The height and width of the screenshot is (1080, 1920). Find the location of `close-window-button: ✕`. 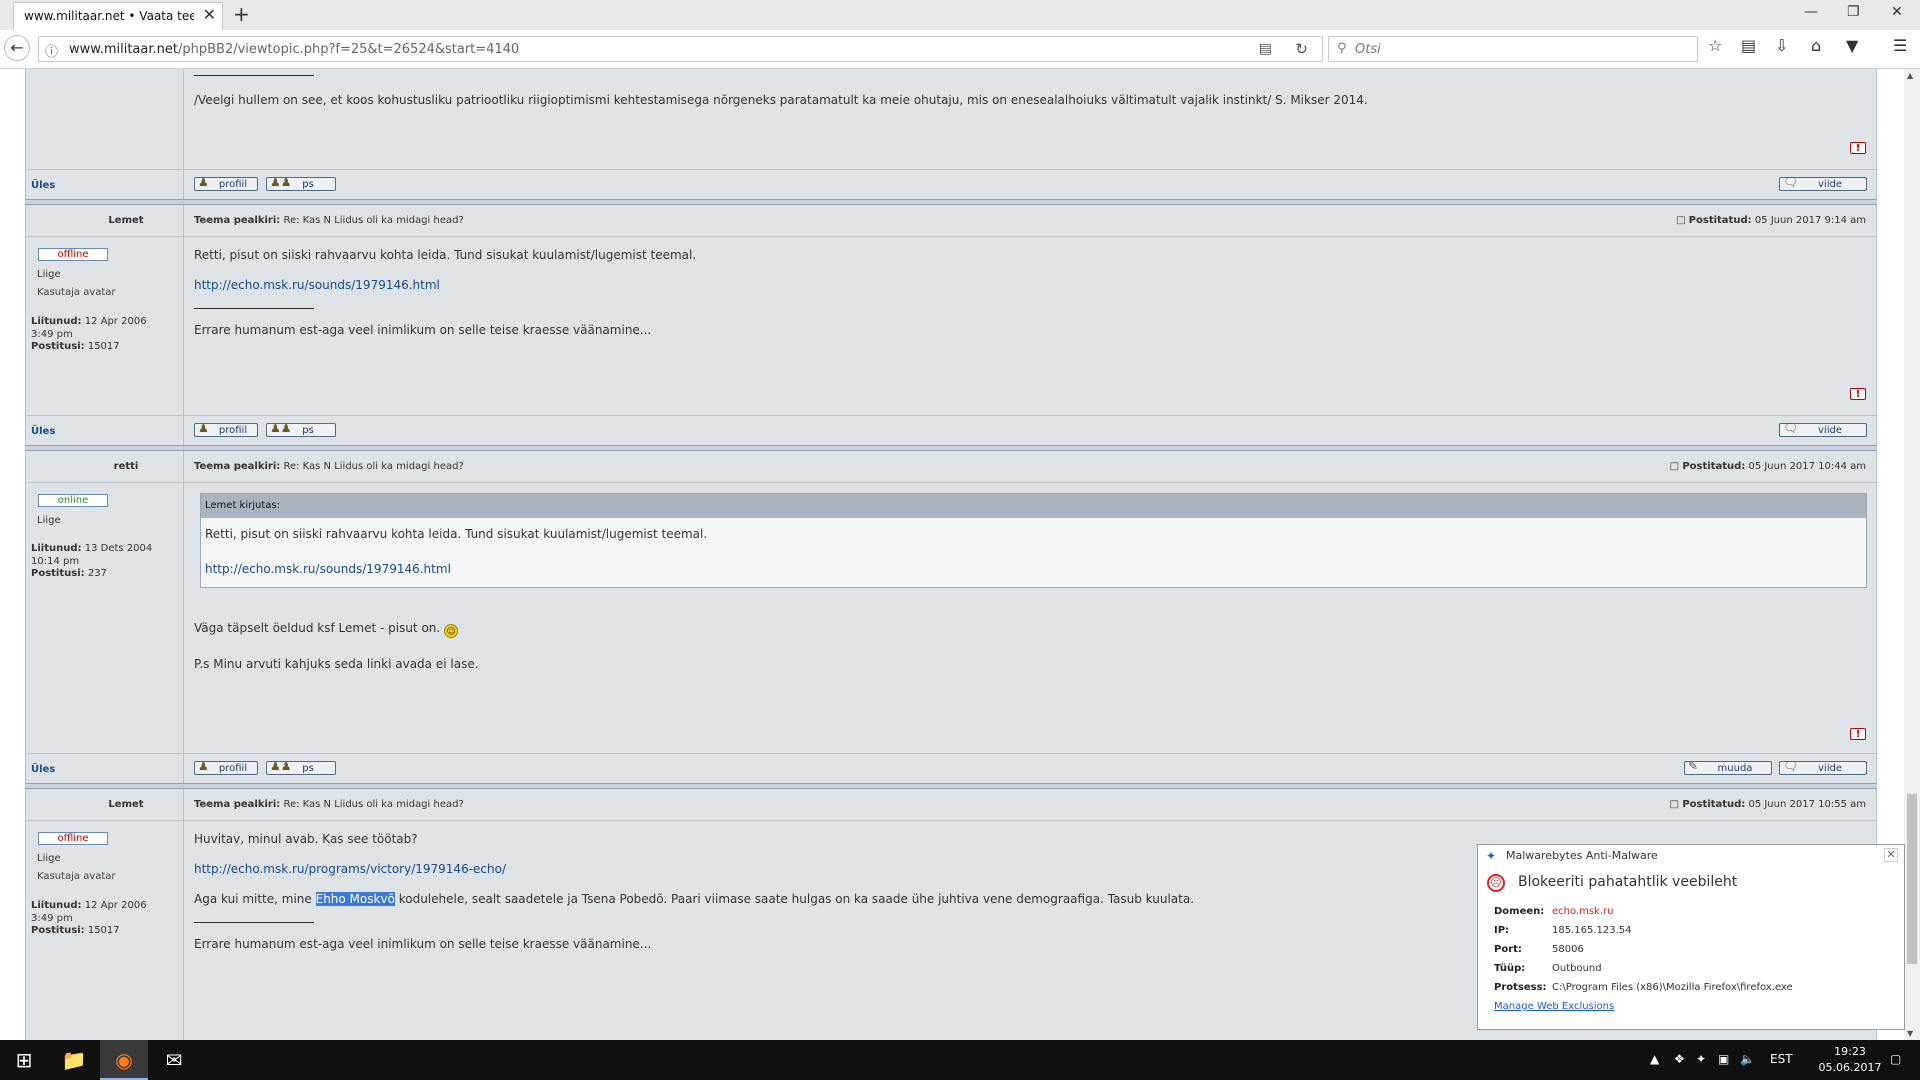

close-window-button: ✕ is located at coordinates (1897, 12).